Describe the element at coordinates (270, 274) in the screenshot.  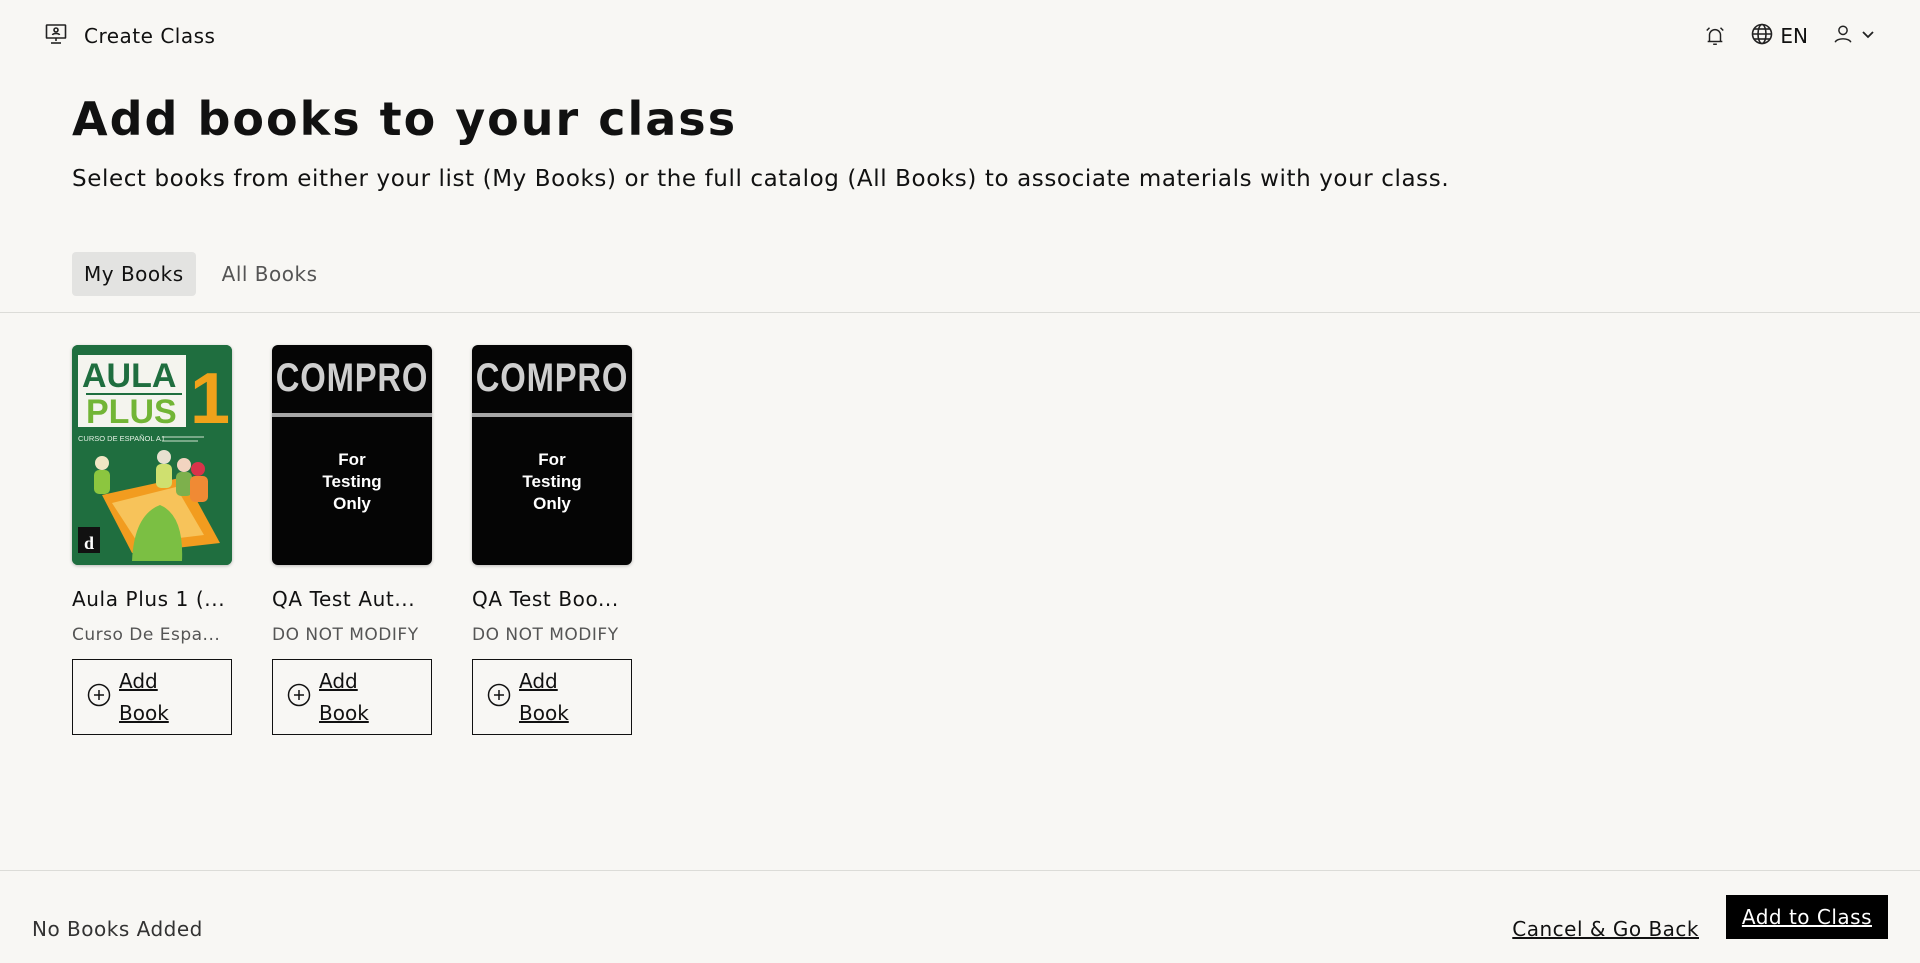
I see `tab-all-books: All Books` at that location.